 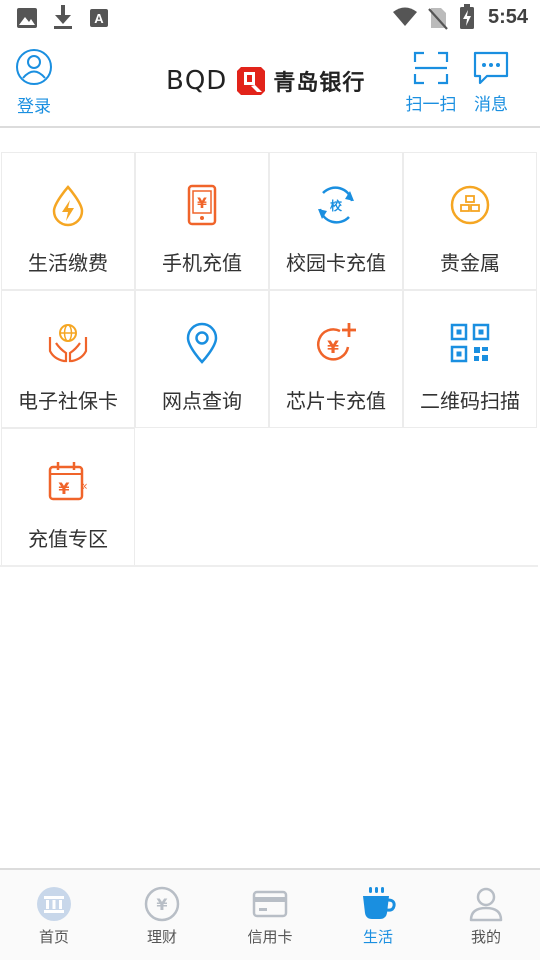 I want to click on scan-label: 扫一扫, so click(x=431, y=105).